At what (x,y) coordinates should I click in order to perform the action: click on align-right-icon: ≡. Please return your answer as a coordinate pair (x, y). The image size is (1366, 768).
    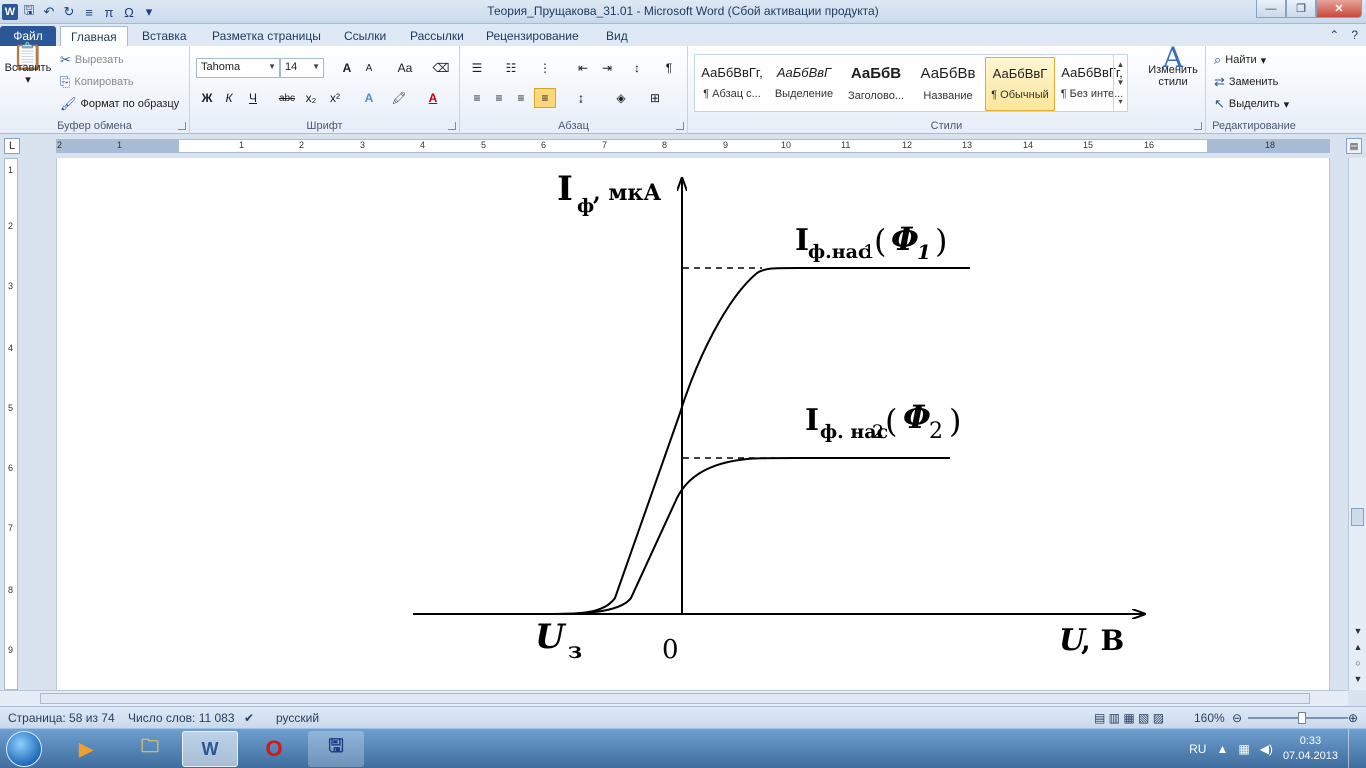
    Looking at the image, I should click on (521, 98).